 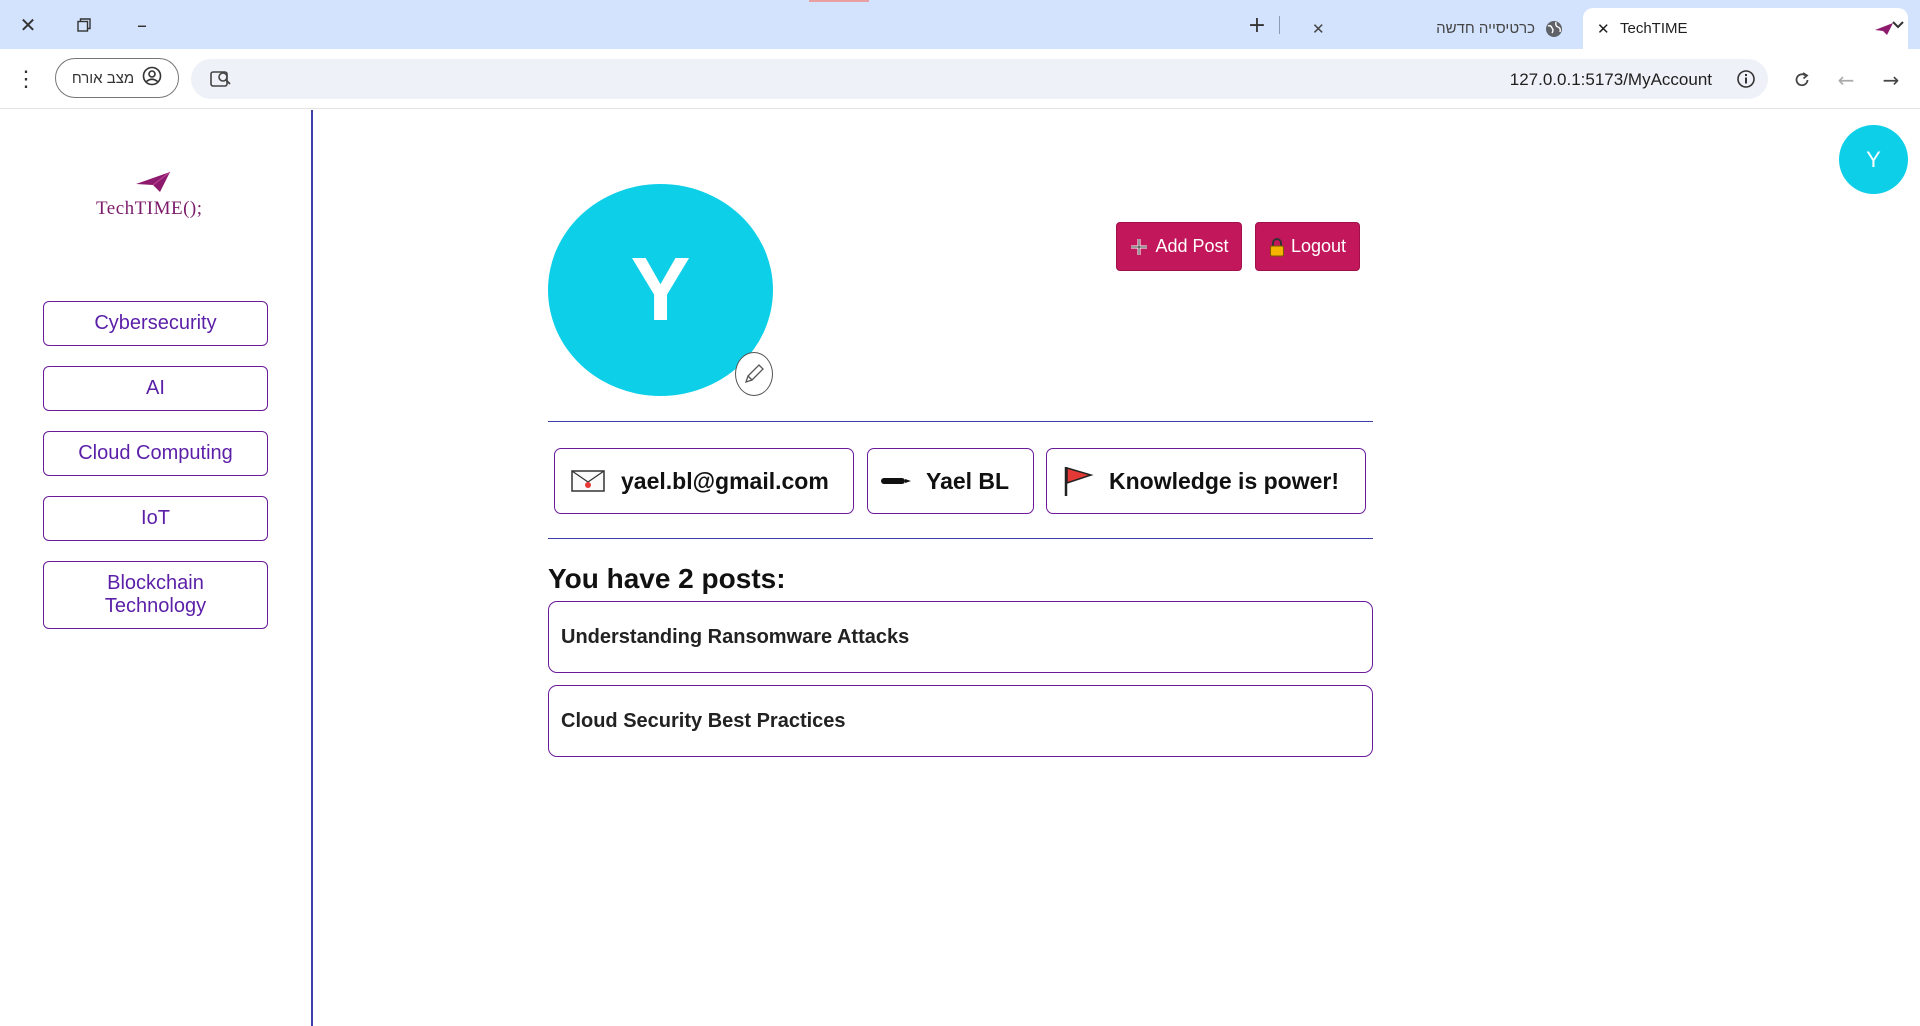 I want to click on forward-arrow-icon: →, so click(x=1891, y=80).